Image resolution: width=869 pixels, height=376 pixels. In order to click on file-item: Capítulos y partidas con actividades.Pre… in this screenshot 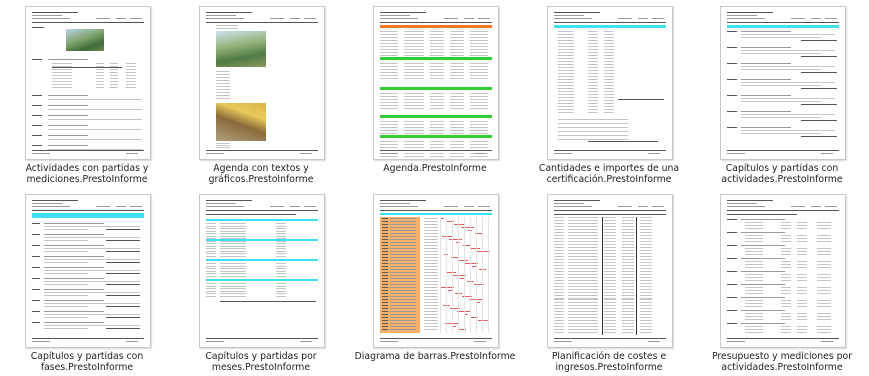, I will do `click(782, 94)`.